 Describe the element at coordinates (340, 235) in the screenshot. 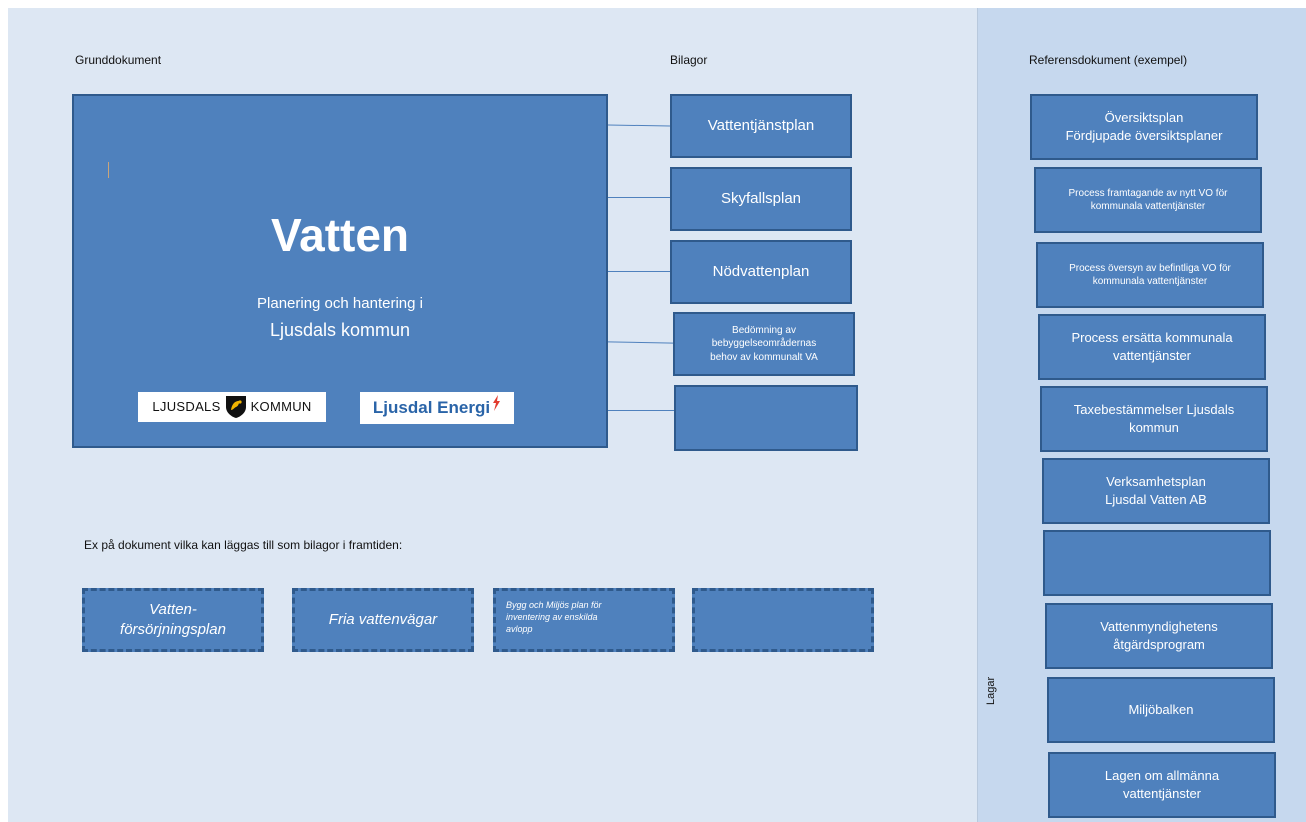

I see `main-title: Vatten` at that location.